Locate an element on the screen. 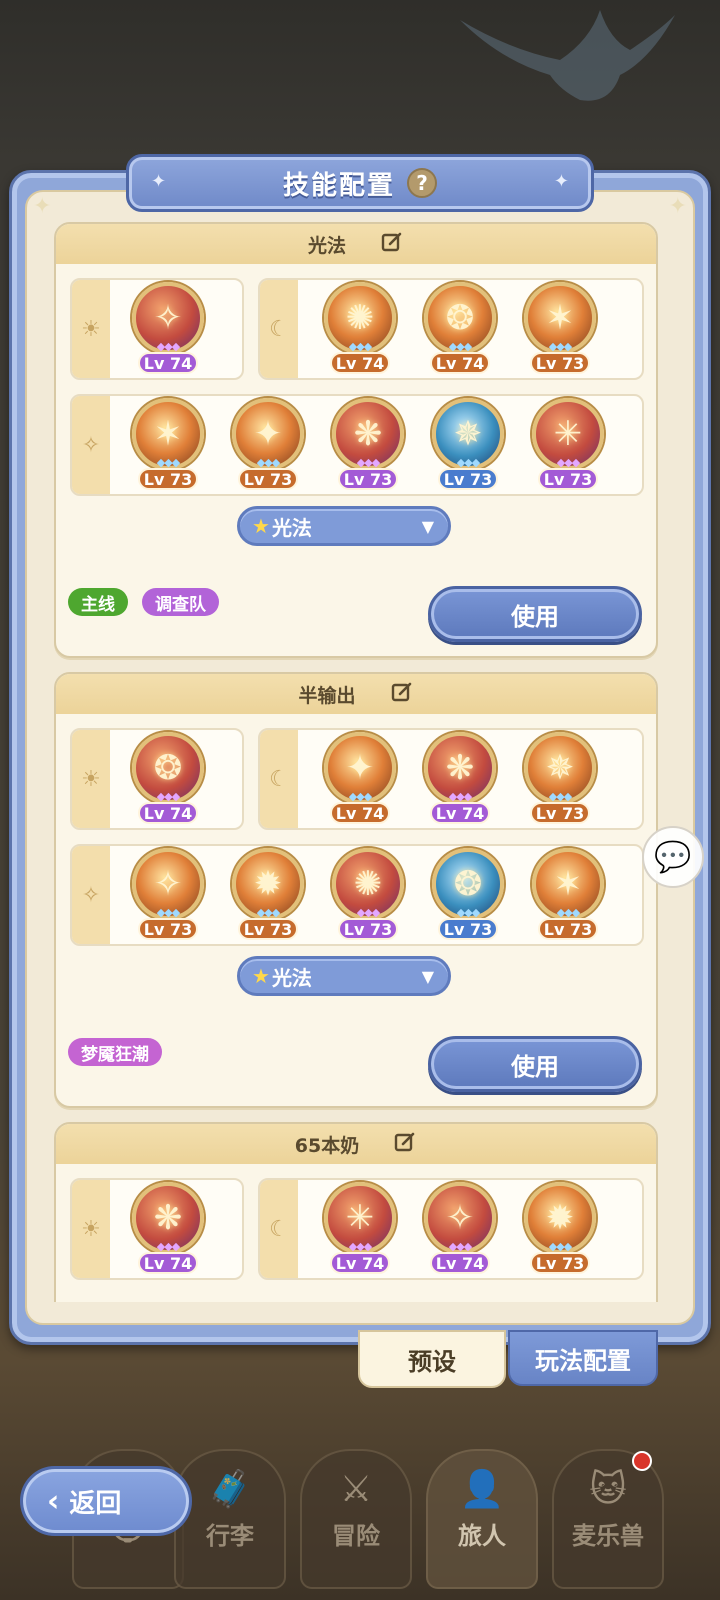 Image resolution: width=720 pixels, height=1600 pixels. nav-label: 冒险 is located at coordinates (356, 1536).